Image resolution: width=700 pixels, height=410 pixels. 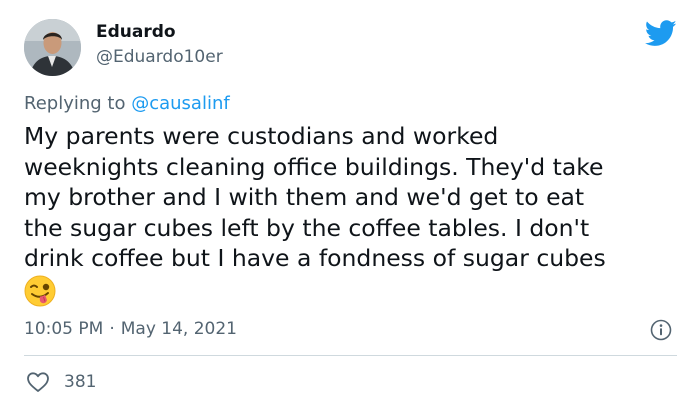 What do you see at coordinates (78, 103) in the screenshot?
I see `reply-prefix: Replying to` at bounding box center [78, 103].